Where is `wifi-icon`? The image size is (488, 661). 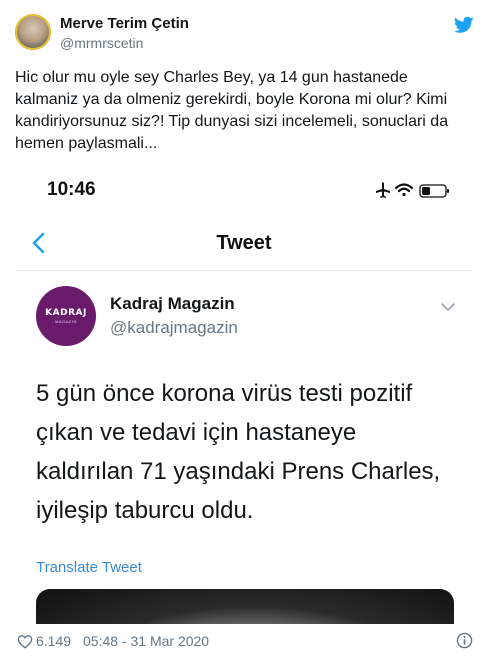
wifi-icon is located at coordinates (404, 190).